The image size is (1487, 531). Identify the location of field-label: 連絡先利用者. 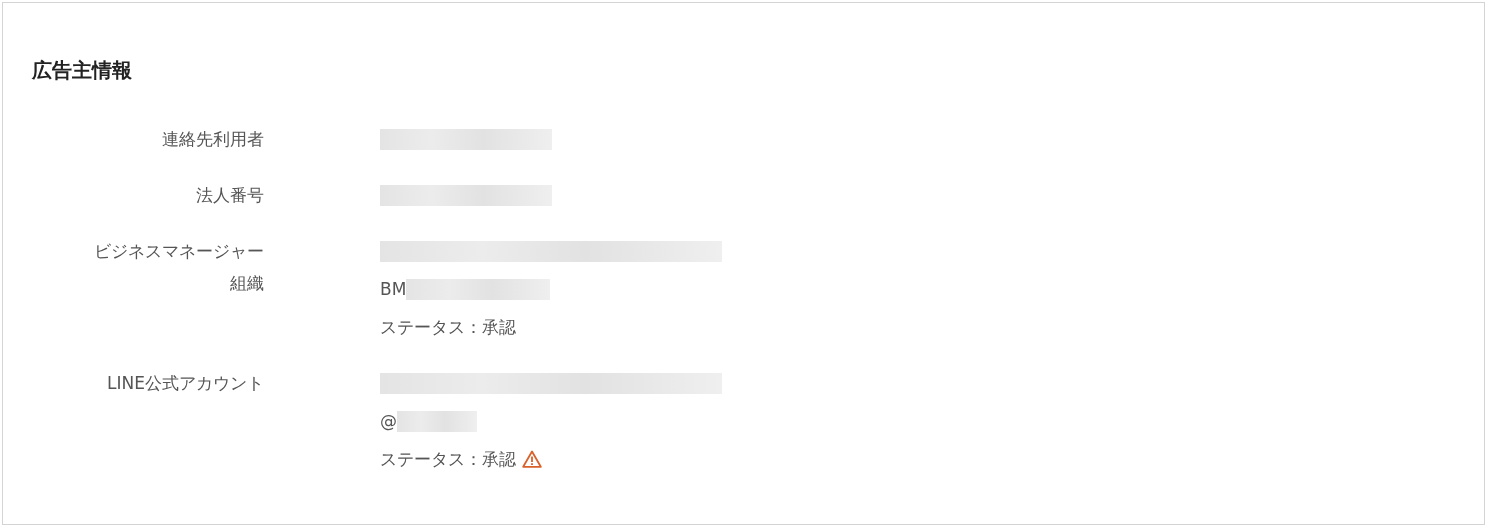
(212, 139).